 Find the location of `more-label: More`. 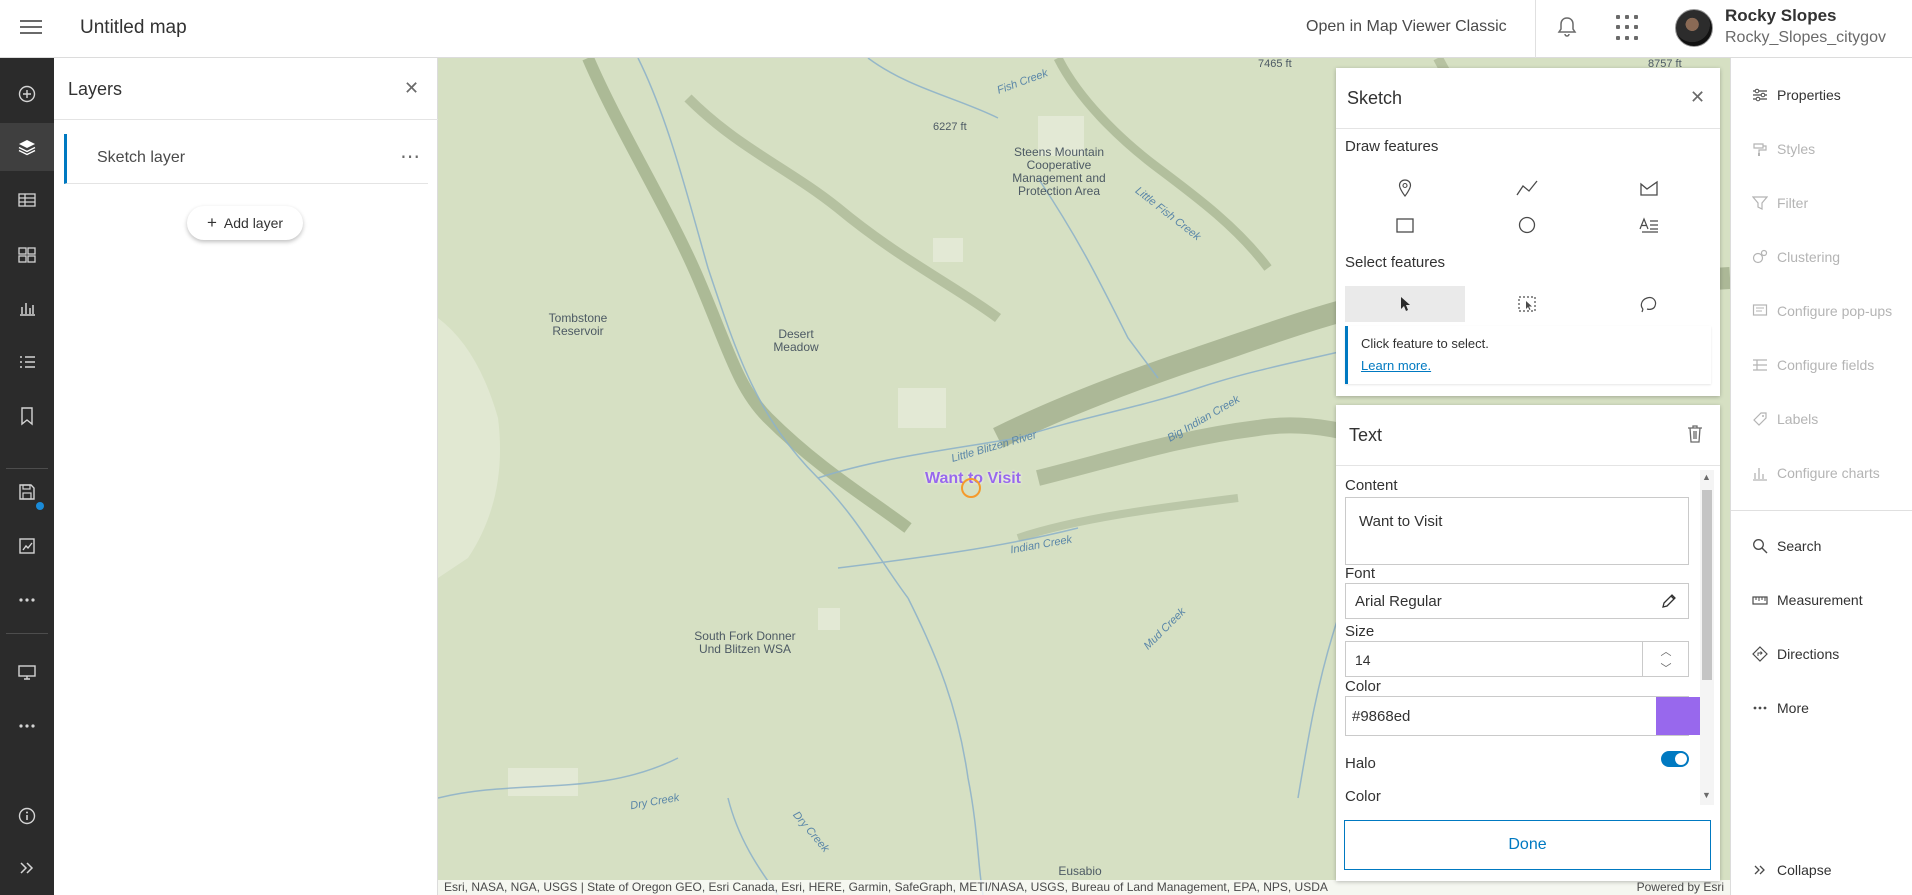

more-label: More is located at coordinates (1793, 708).